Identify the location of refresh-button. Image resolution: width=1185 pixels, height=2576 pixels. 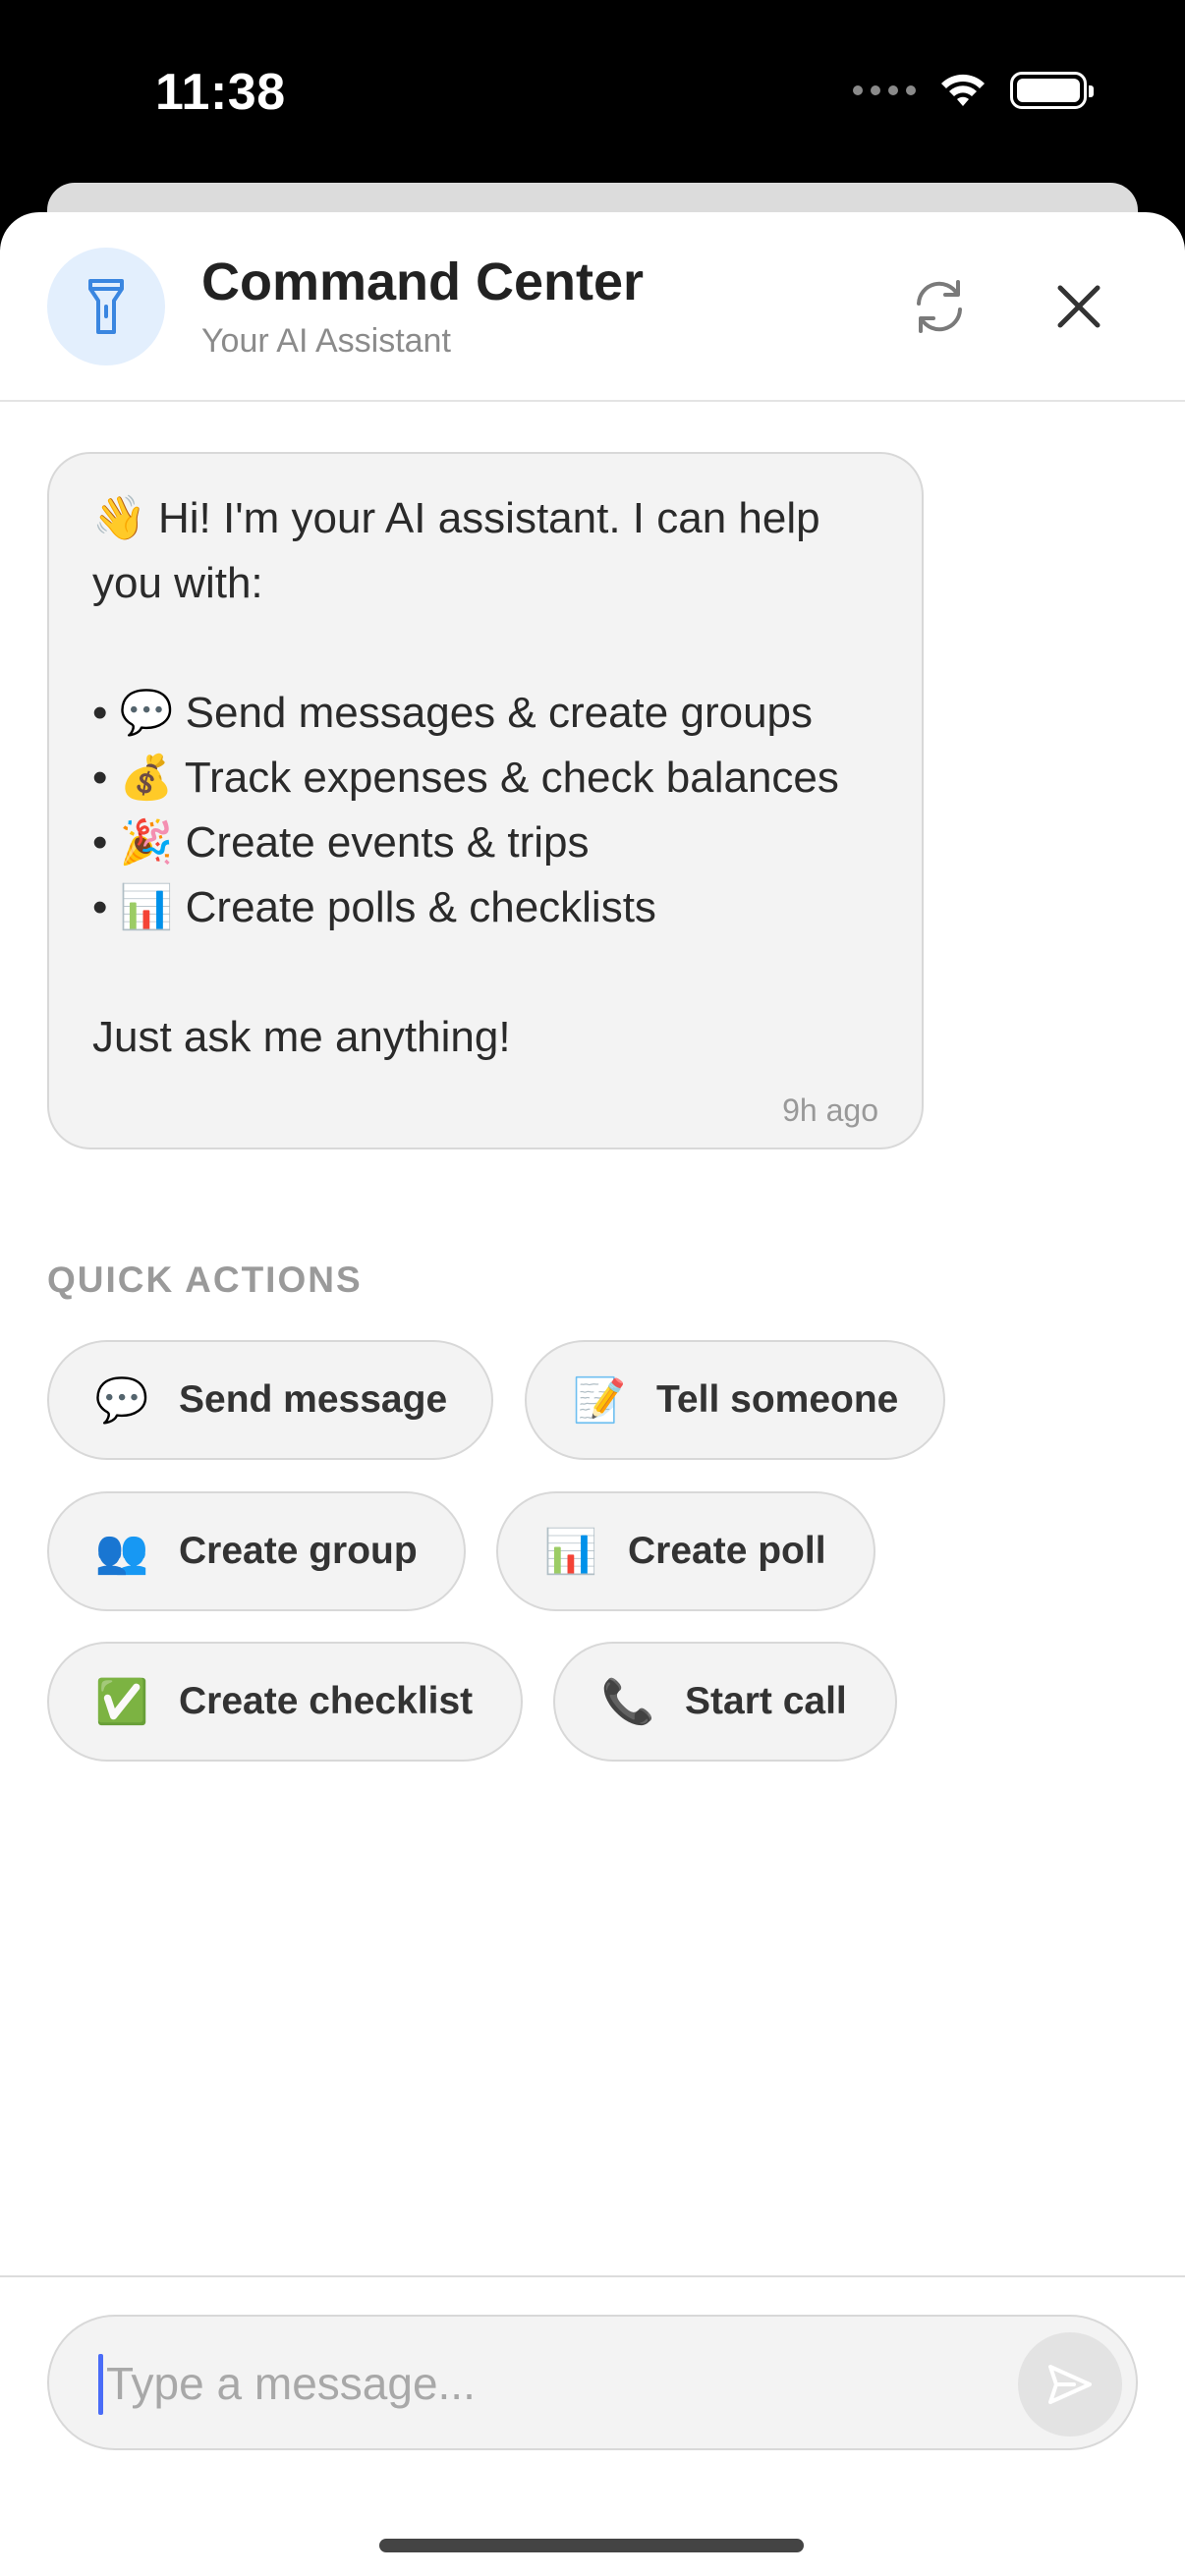
(940, 306).